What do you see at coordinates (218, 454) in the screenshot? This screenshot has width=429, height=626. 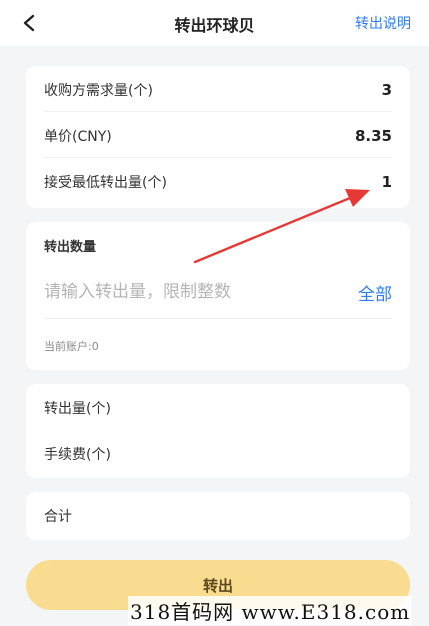 I see `fee-row: 手续费(个)` at bounding box center [218, 454].